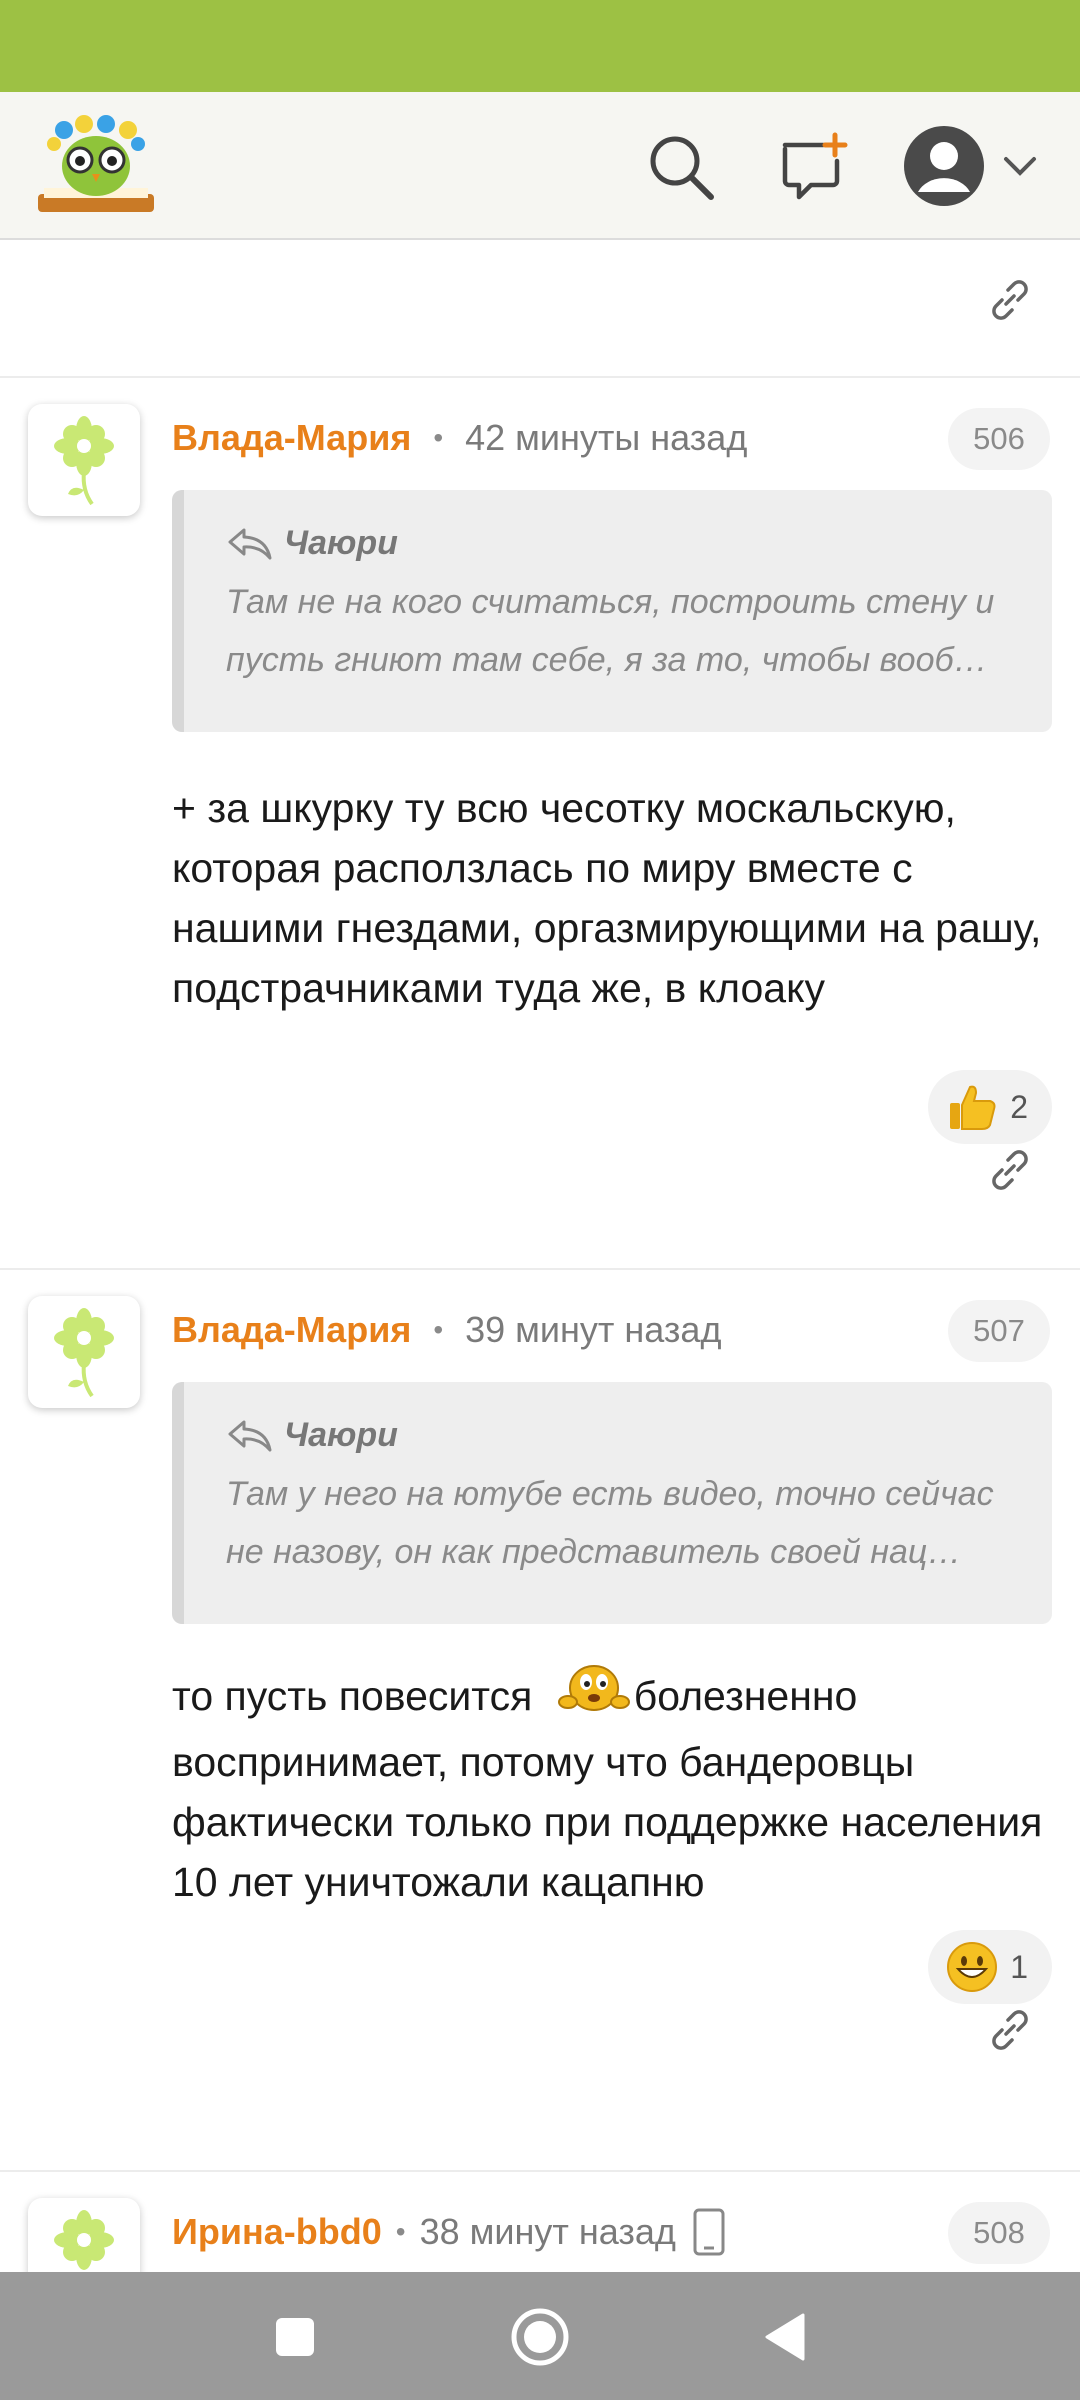 Image resolution: width=1080 pixels, height=2400 pixels. I want to click on app-header, so click(540, 166).